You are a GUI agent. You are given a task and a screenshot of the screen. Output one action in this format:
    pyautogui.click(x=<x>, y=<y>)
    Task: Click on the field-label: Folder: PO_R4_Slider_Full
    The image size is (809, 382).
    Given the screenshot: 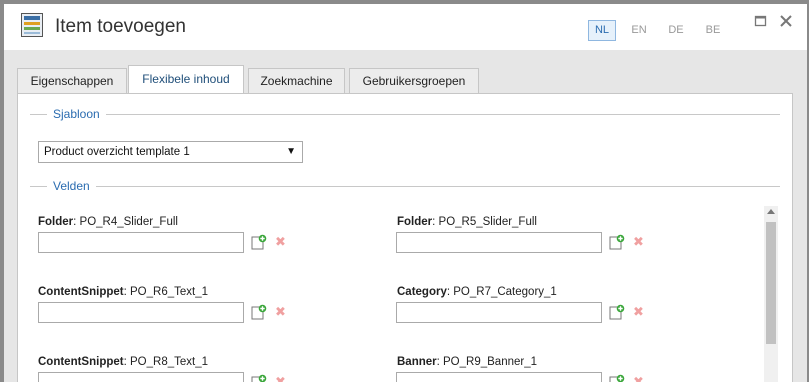 What is the action you would take?
    pyautogui.click(x=108, y=222)
    